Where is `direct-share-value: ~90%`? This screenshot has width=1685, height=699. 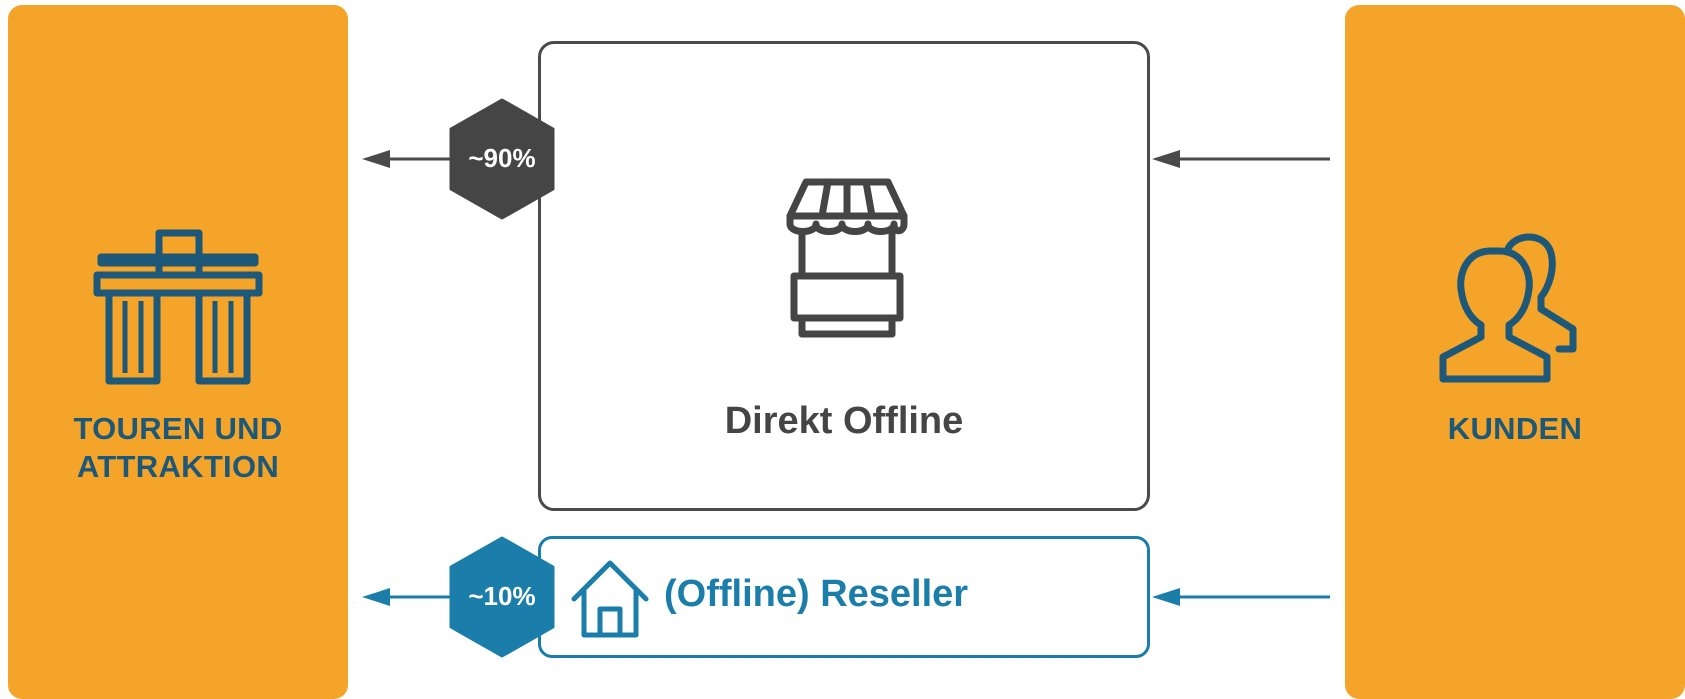 direct-share-value: ~90% is located at coordinates (502, 158).